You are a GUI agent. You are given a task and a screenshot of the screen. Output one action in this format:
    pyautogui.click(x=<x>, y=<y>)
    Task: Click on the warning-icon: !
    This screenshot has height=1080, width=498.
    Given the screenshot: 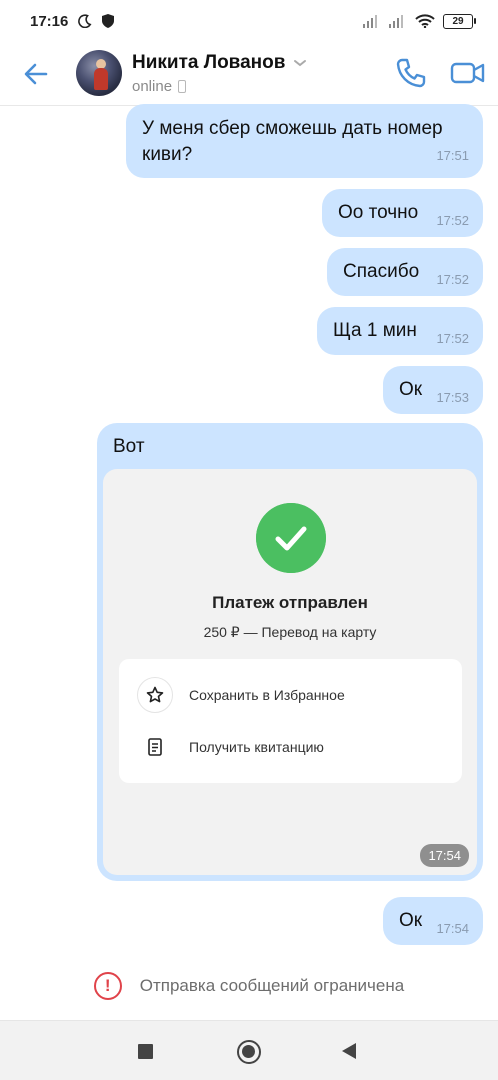 What is the action you would take?
    pyautogui.click(x=107, y=986)
    